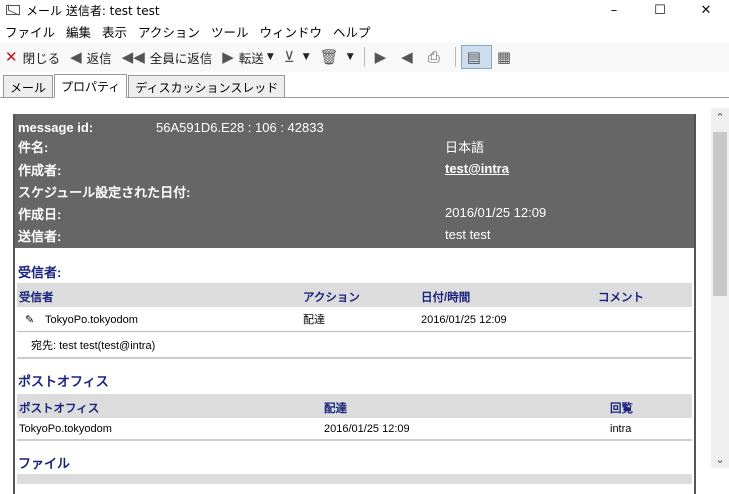 This screenshot has height=494, width=729. What do you see at coordinates (99, 58) in the screenshot?
I see `reply-label: 返信` at bounding box center [99, 58].